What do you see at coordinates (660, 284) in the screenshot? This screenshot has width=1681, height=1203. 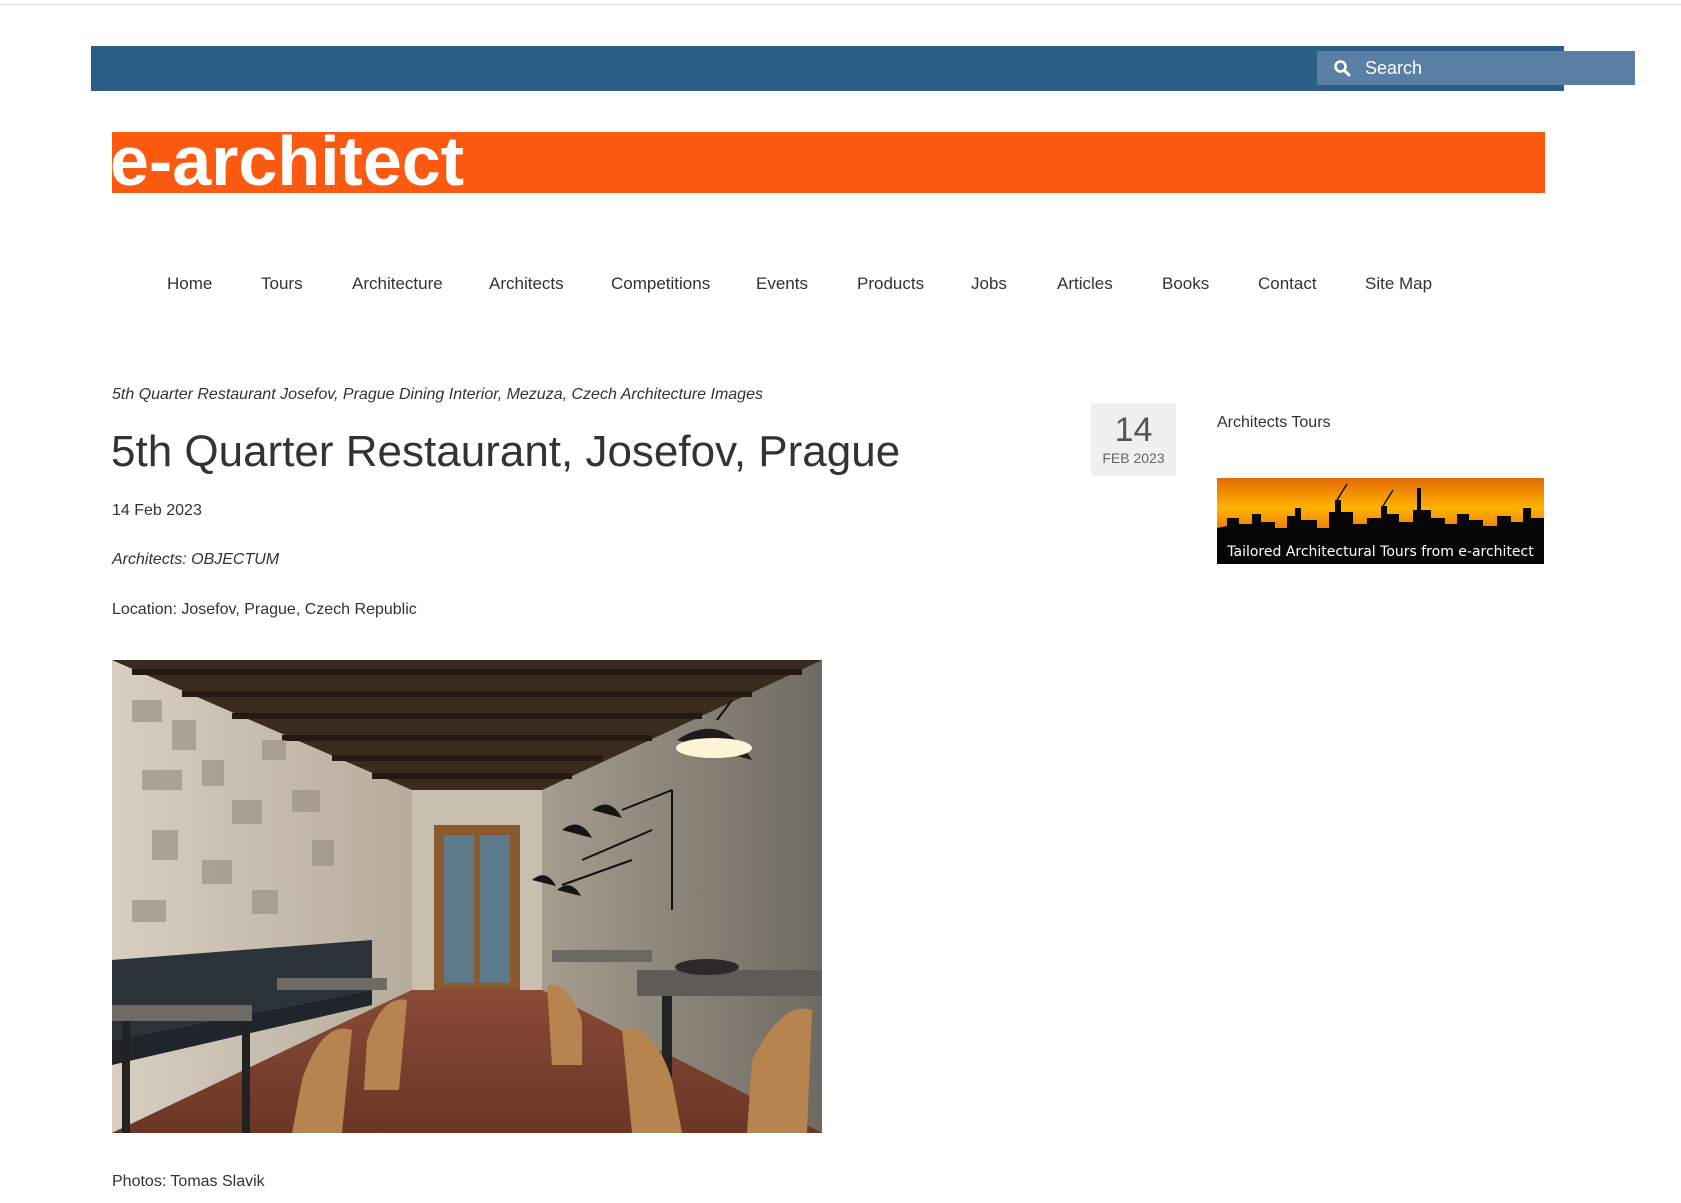 I see `nav-item-competitions: Competitions` at bounding box center [660, 284].